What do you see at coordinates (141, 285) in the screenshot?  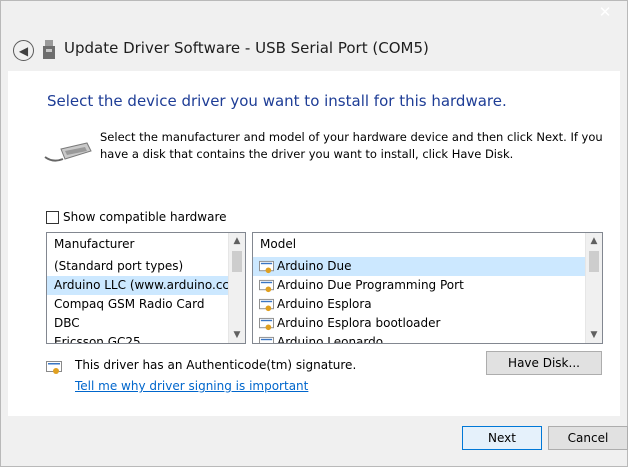 I see `manufacturer-item-label: Arduino LLC (www.arduino.cc)` at bounding box center [141, 285].